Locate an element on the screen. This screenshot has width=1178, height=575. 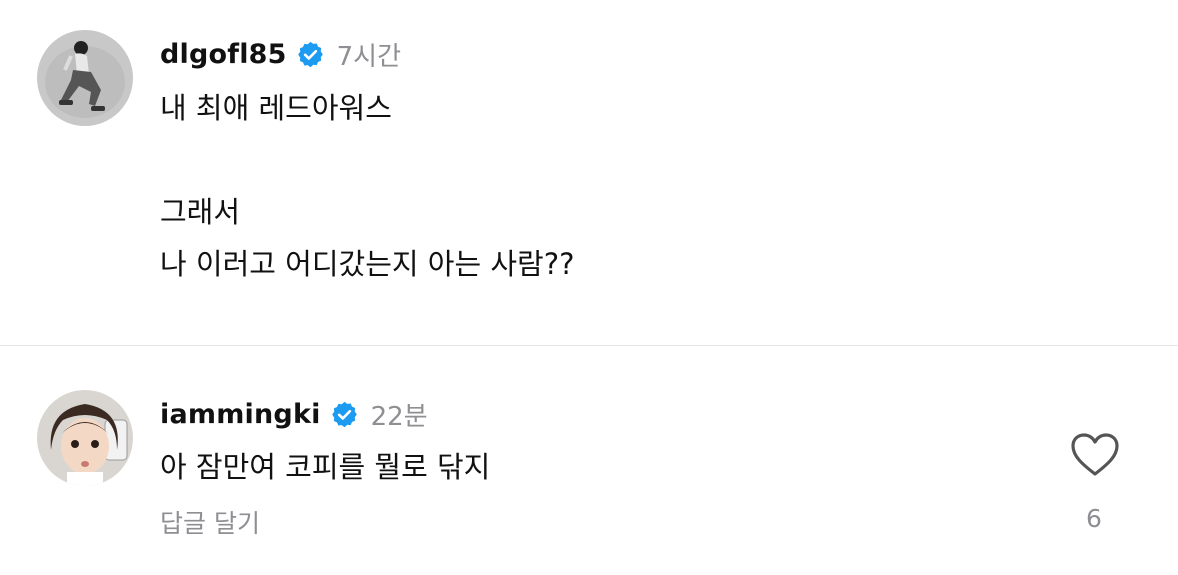
comment-header: dlgofl85 7시간 is located at coordinates (280, 54).